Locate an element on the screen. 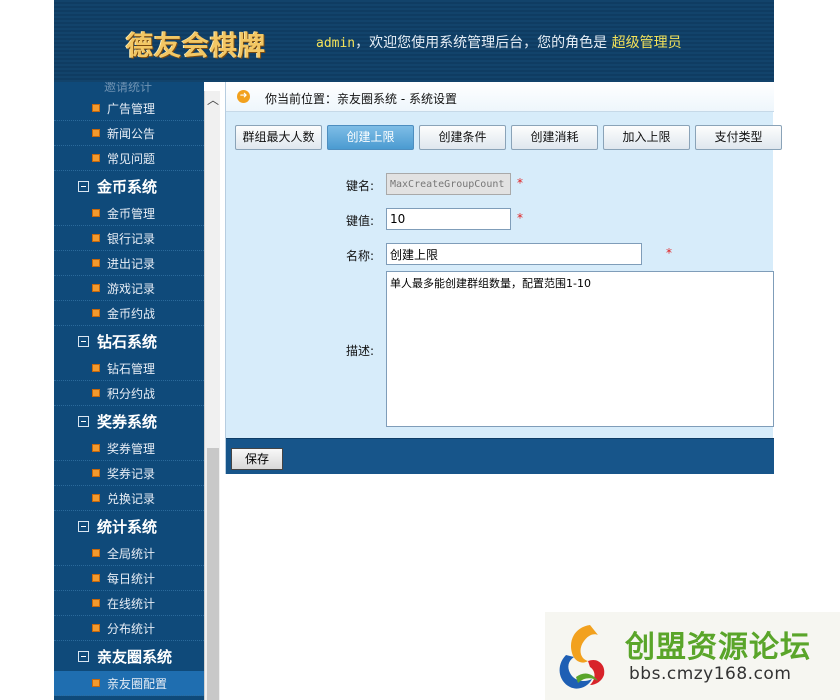  sidebar-item-label: 在线统计 is located at coordinates (131, 603).